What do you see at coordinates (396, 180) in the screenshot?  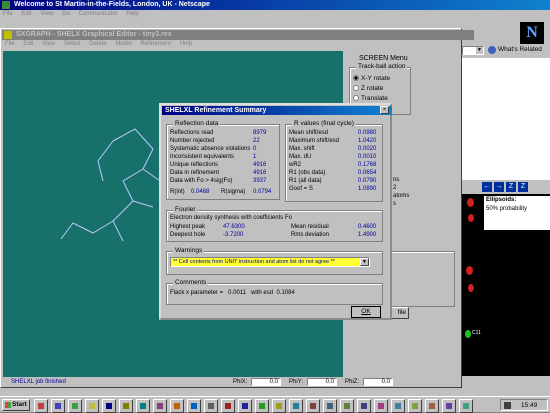 I see `screen-partial-label-1: ns` at bounding box center [396, 180].